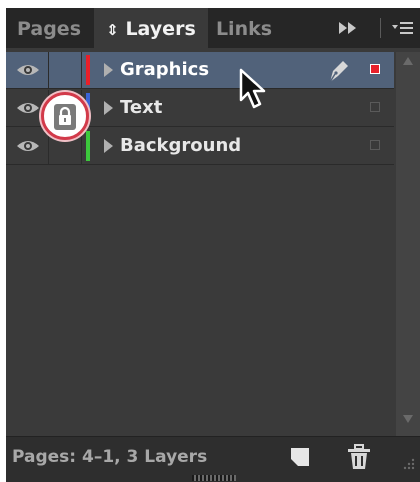 The height and width of the screenshot is (482, 420). I want to click on status-text: Pages: 4–1, 3 Layers, so click(110, 457).